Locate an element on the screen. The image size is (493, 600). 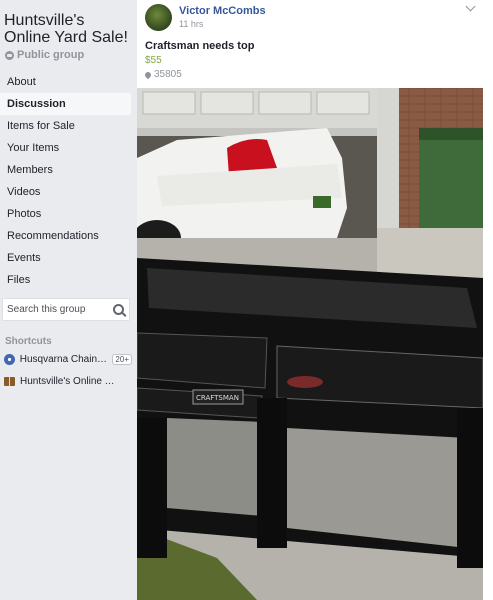
item-title: Craftsman needs top is located at coordinates (200, 46).